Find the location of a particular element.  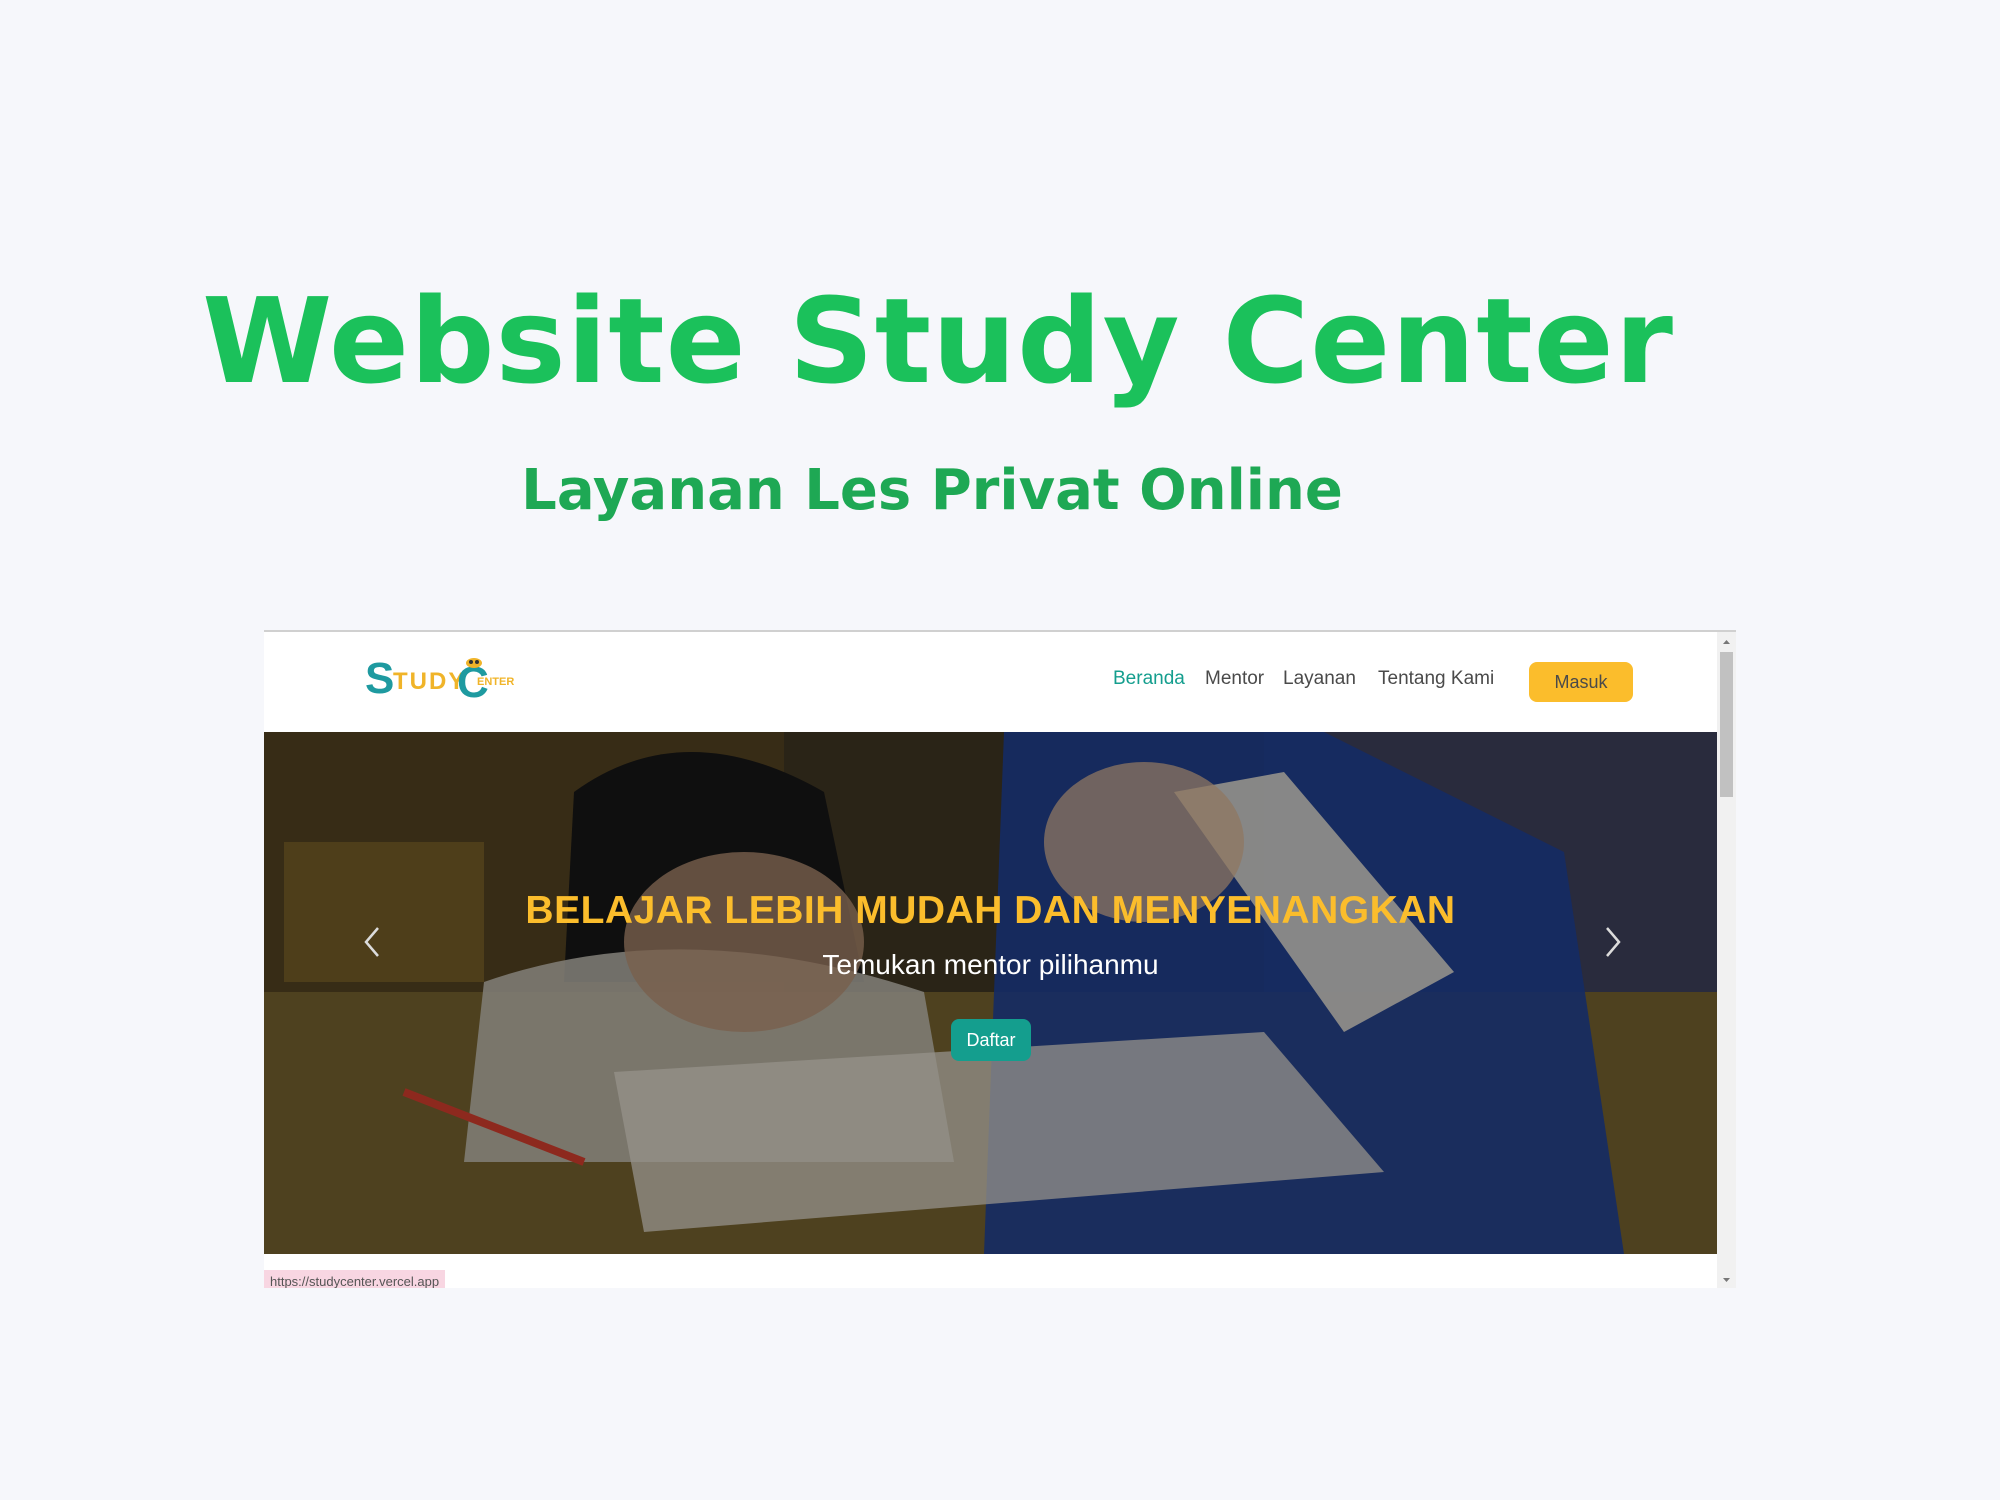

nav-item-mentor: Mentor is located at coordinates (1234, 679).